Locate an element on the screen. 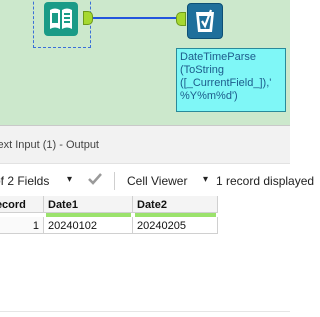  book-icon is located at coordinates (61, 18).